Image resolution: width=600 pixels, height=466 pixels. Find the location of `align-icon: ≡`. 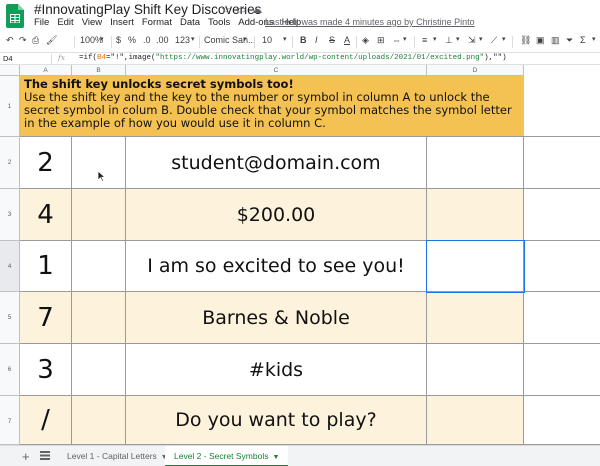

align-icon: ≡ is located at coordinates (424, 40).